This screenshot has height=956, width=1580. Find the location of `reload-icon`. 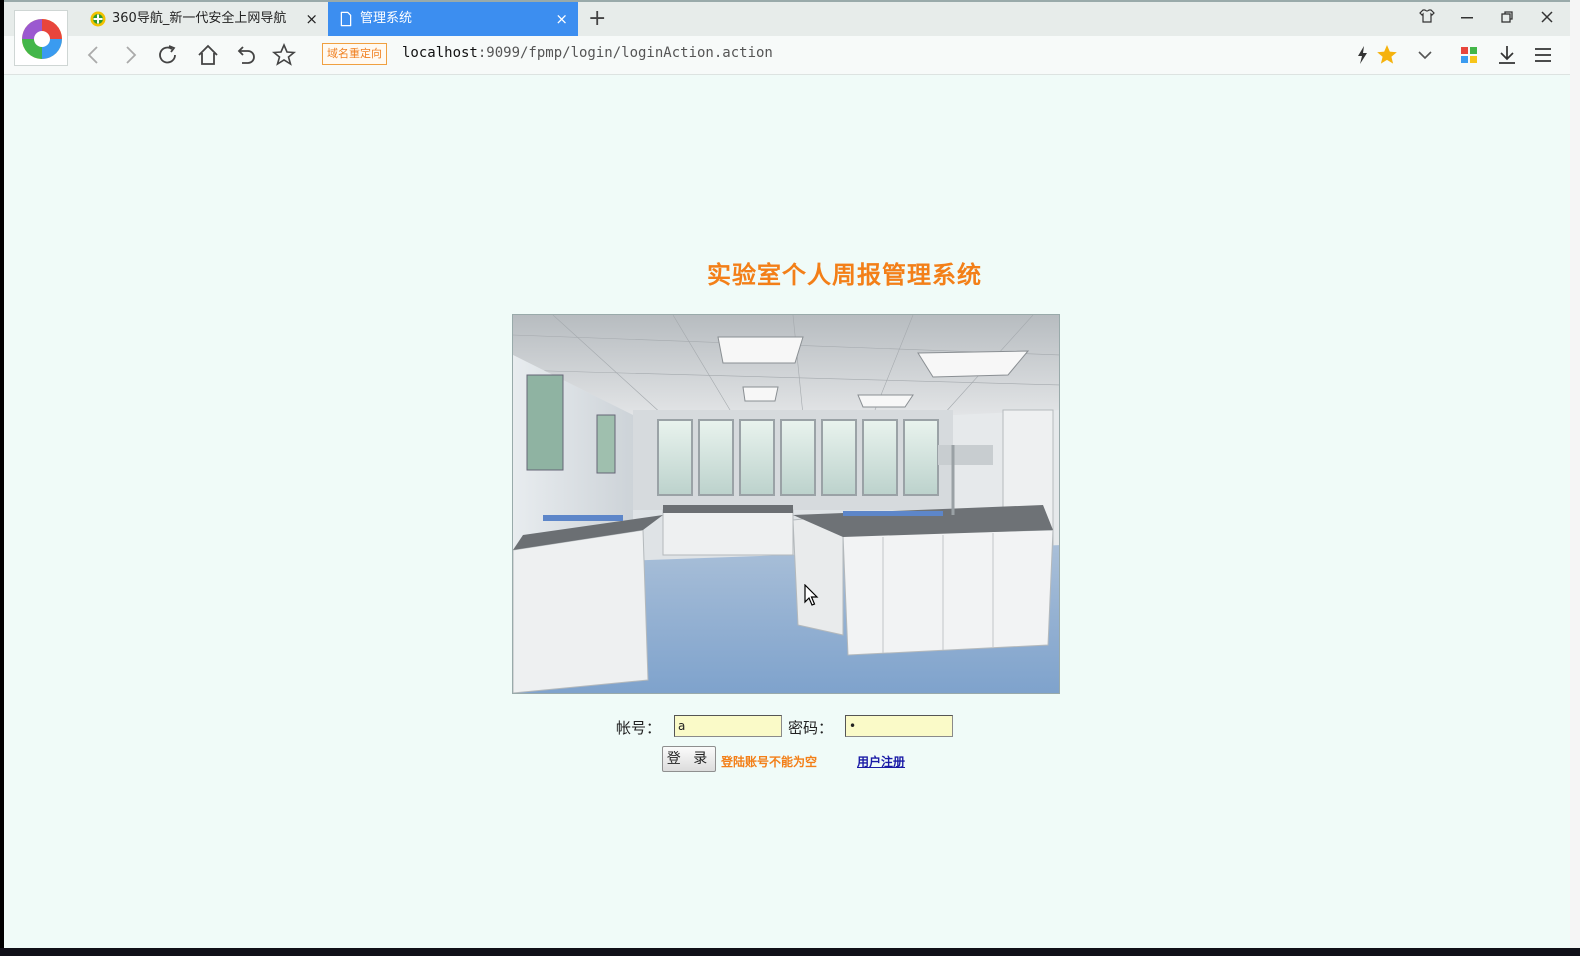

reload-icon is located at coordinates (168, 55).